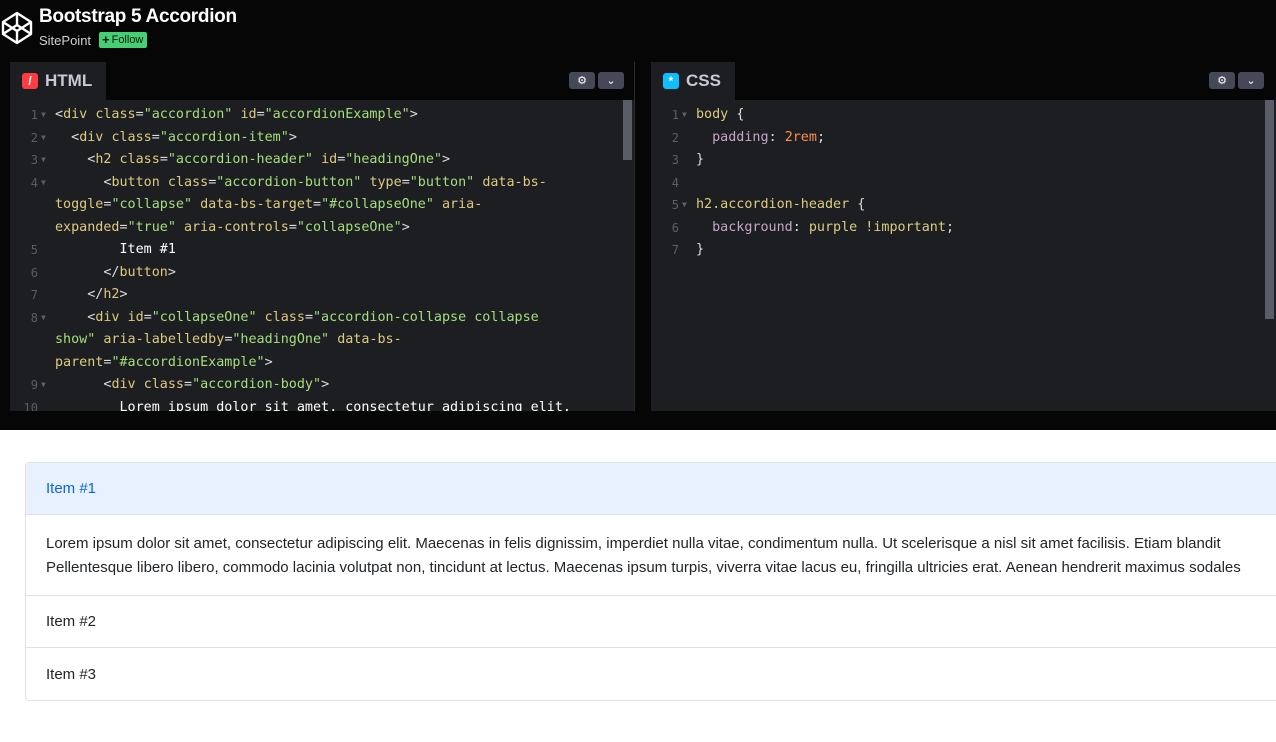 This screenshot has width=1276, height=742. I want to click on codepen-logo-icon, so click(17, 28).